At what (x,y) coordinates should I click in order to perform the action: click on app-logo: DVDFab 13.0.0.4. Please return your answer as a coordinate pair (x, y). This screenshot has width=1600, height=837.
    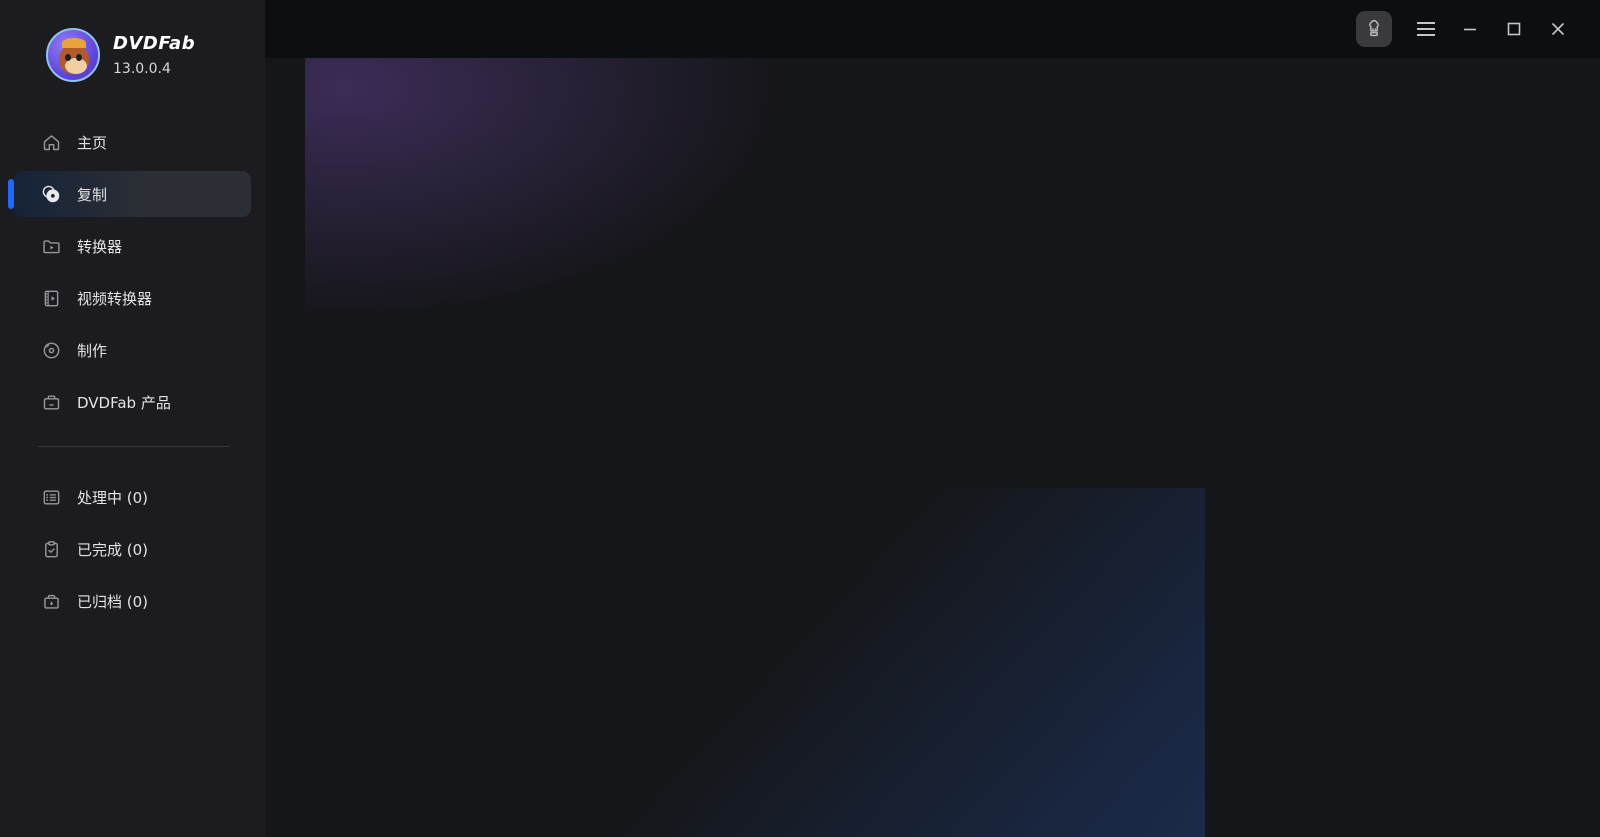
    Looking at the image, I should click on (132, 54).